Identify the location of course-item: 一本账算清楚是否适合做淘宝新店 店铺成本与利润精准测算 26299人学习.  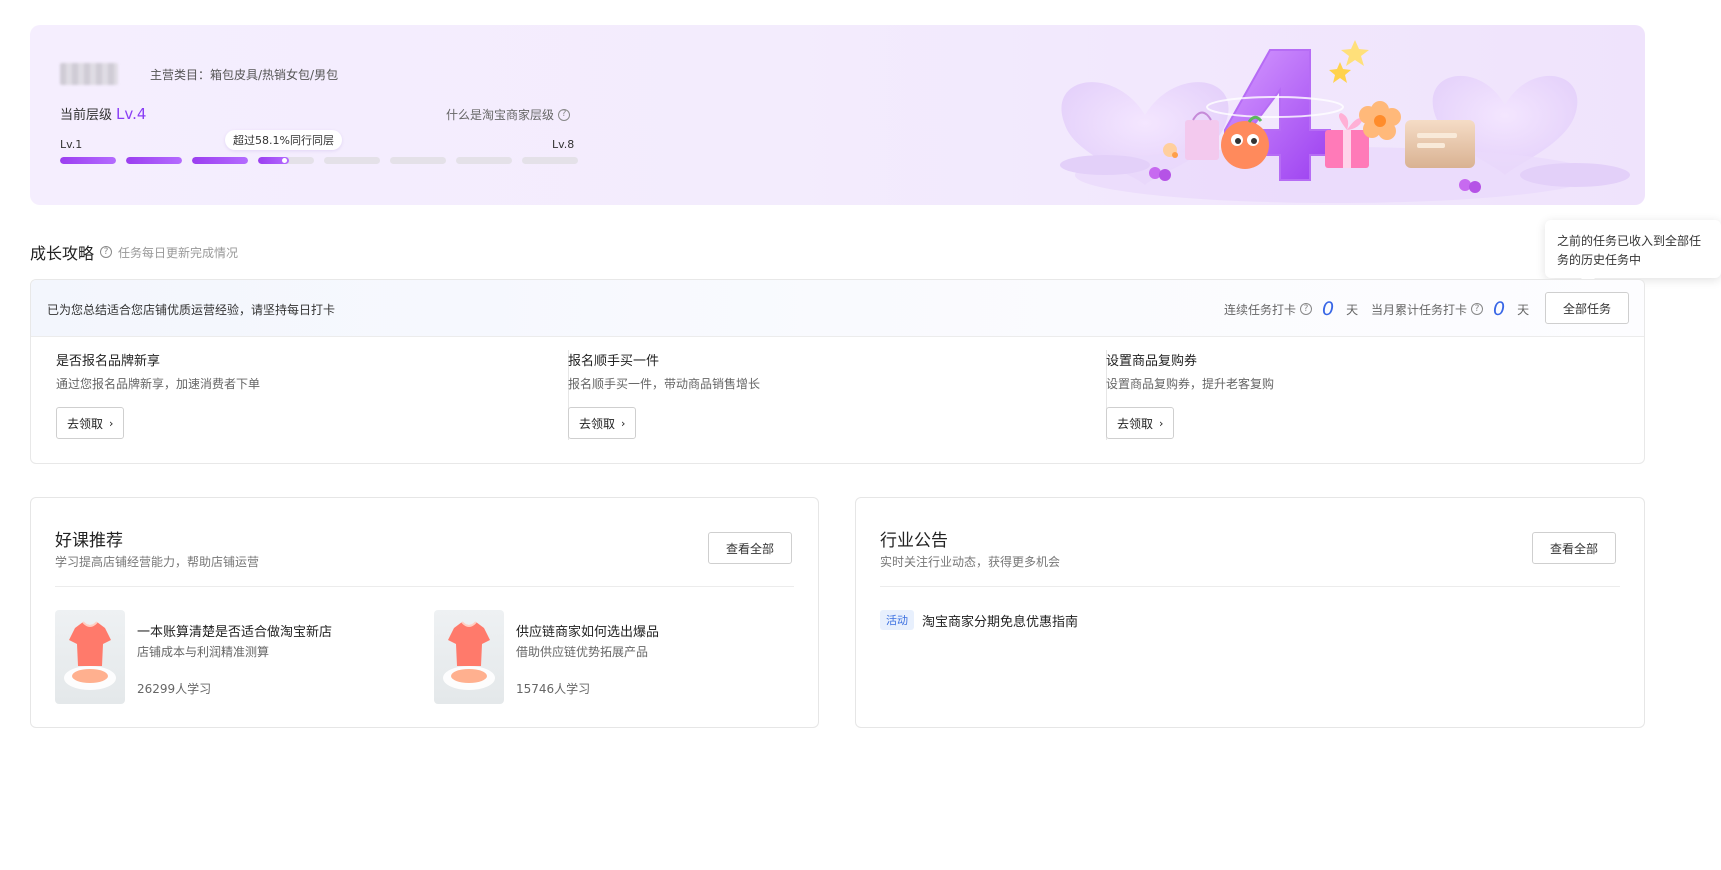
(225, 657).